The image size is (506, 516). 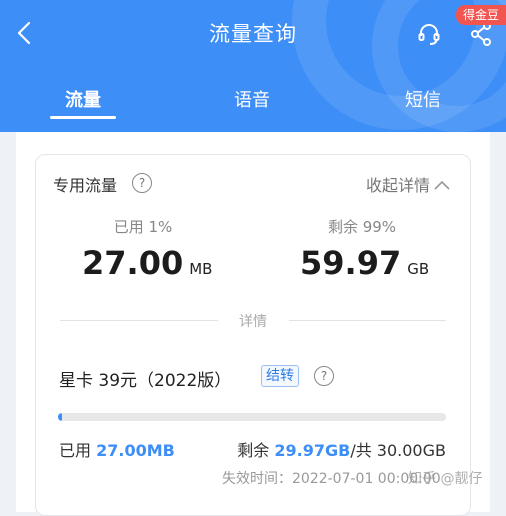 I want to click on reward-badge: 得金豆, so click(x=481, y=15).